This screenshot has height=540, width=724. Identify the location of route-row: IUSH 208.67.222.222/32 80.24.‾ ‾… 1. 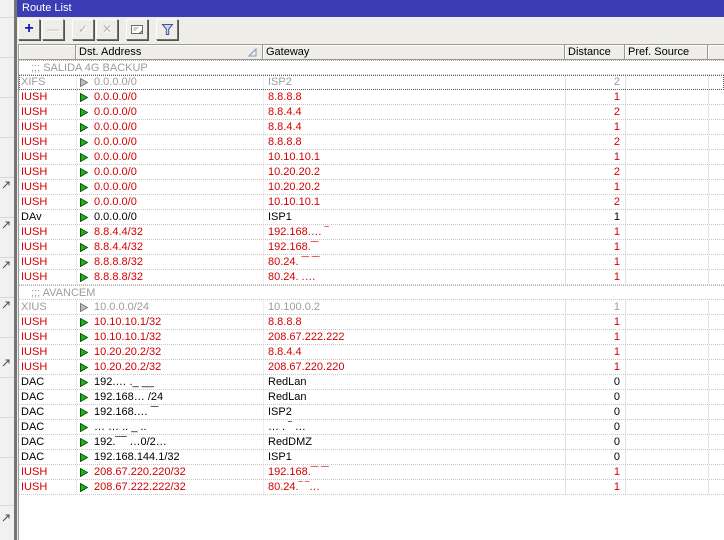
(371, 487).